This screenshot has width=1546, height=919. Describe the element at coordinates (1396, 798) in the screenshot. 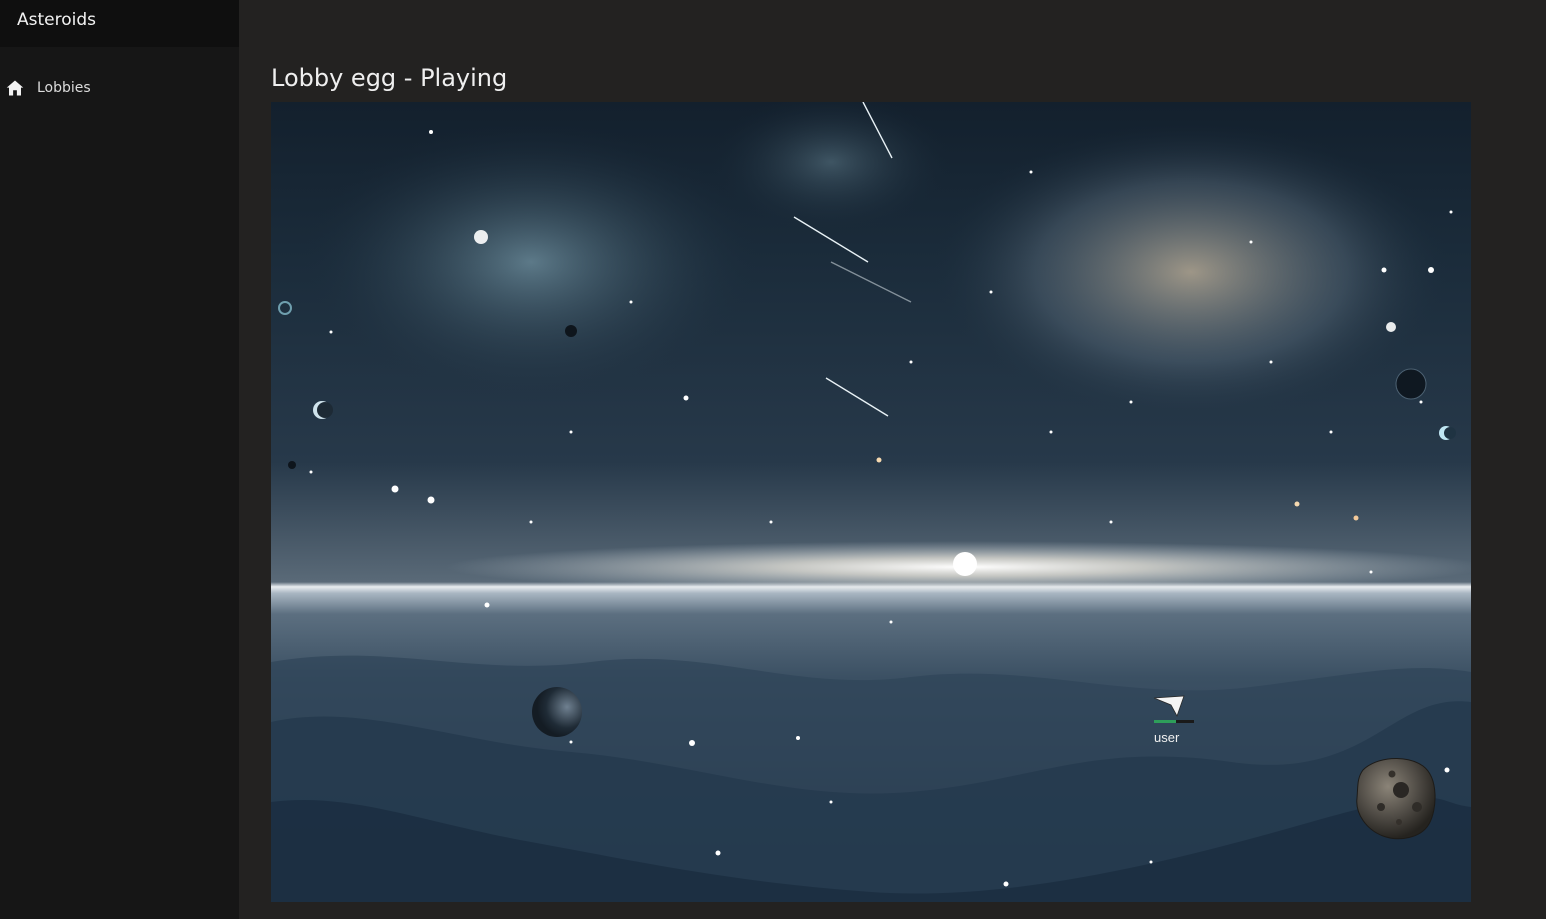

I see `asteroid` at that location.